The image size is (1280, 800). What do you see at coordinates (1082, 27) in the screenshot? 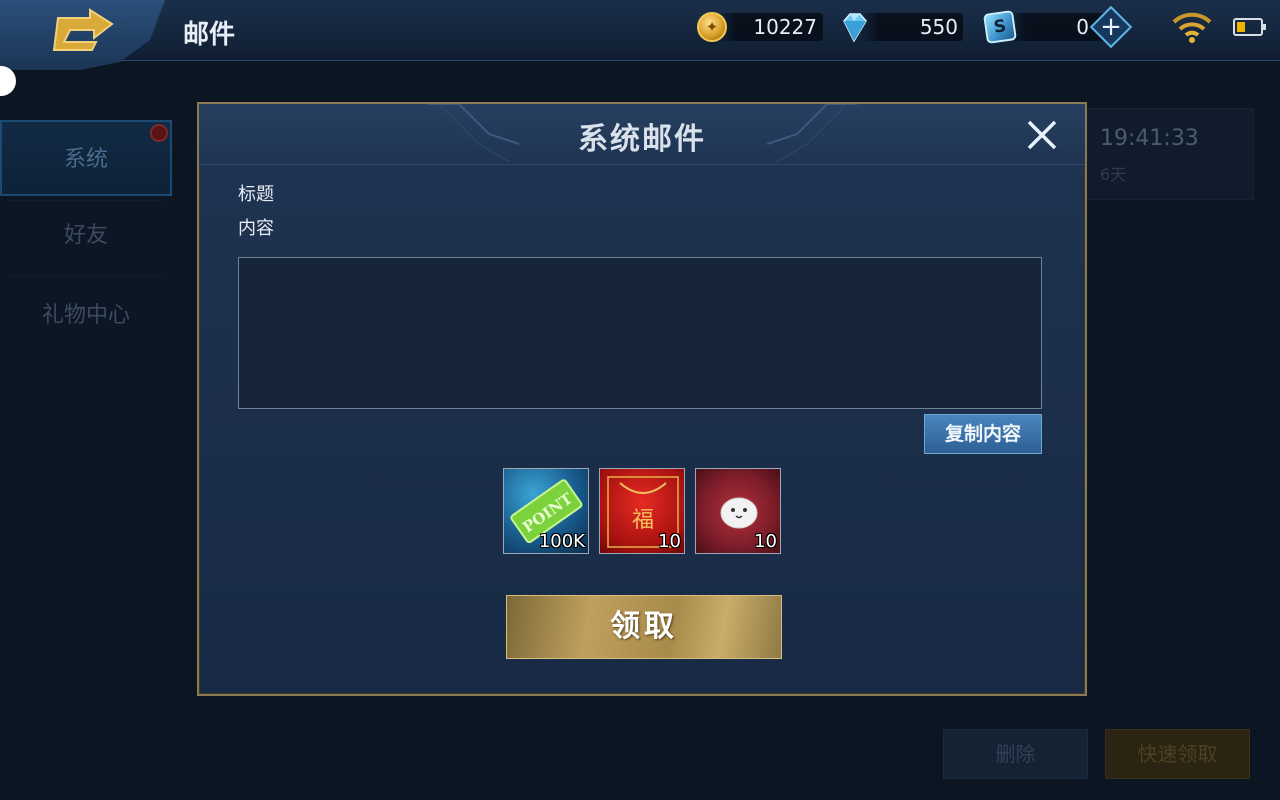
I see `voucher-amount: 0` at bounding box center [1082, 27].